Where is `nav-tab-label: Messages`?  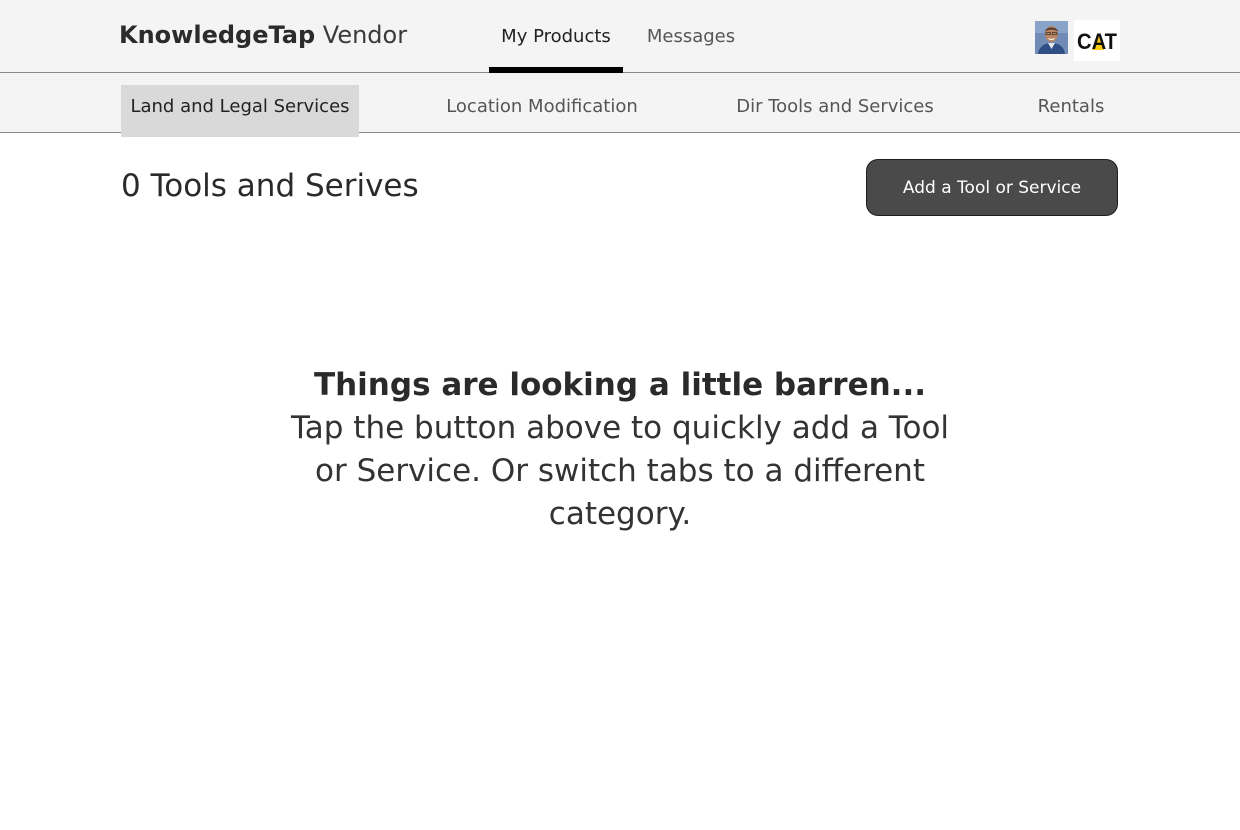
nav-tab-label: Messages is located at coordinates (691, 36).